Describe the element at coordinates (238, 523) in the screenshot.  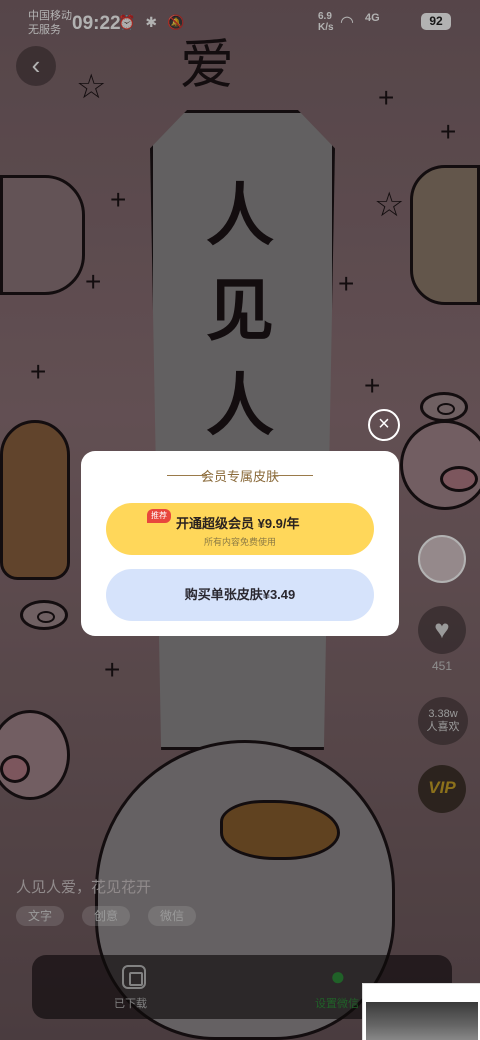
I see `vip-option-label: 开通超级会员 ¥9.9/年` at that location.